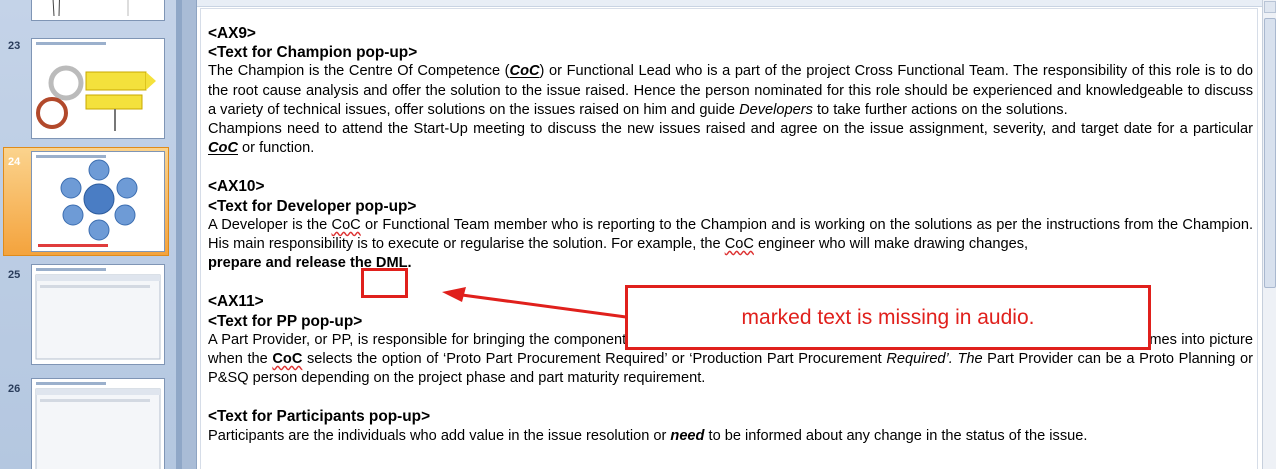  Describe the element at coordinates (1270, 7) in the screenshot. I see `scroll-up-button` at that location.